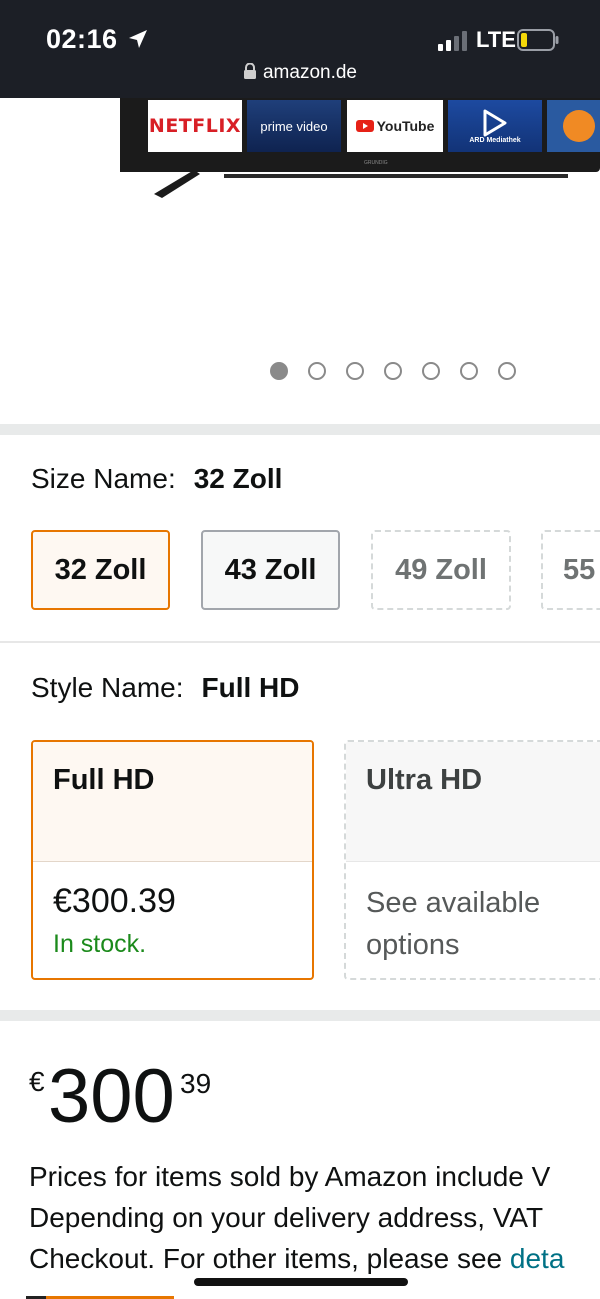  Describe the element at coordinates (473, 802) in the screenshot. I see `style-option-name: Ultra HD` at that location.